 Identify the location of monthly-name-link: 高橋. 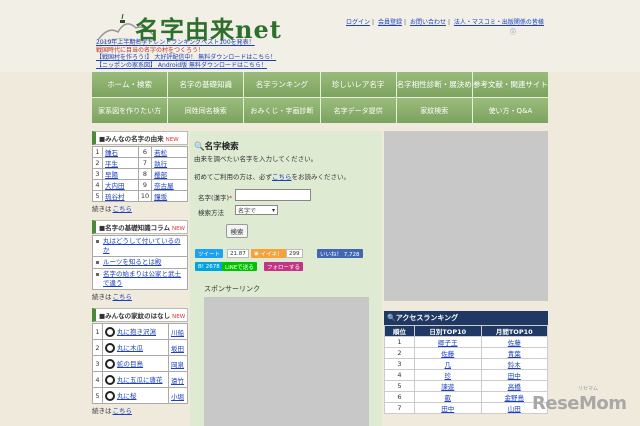
(514, 387).